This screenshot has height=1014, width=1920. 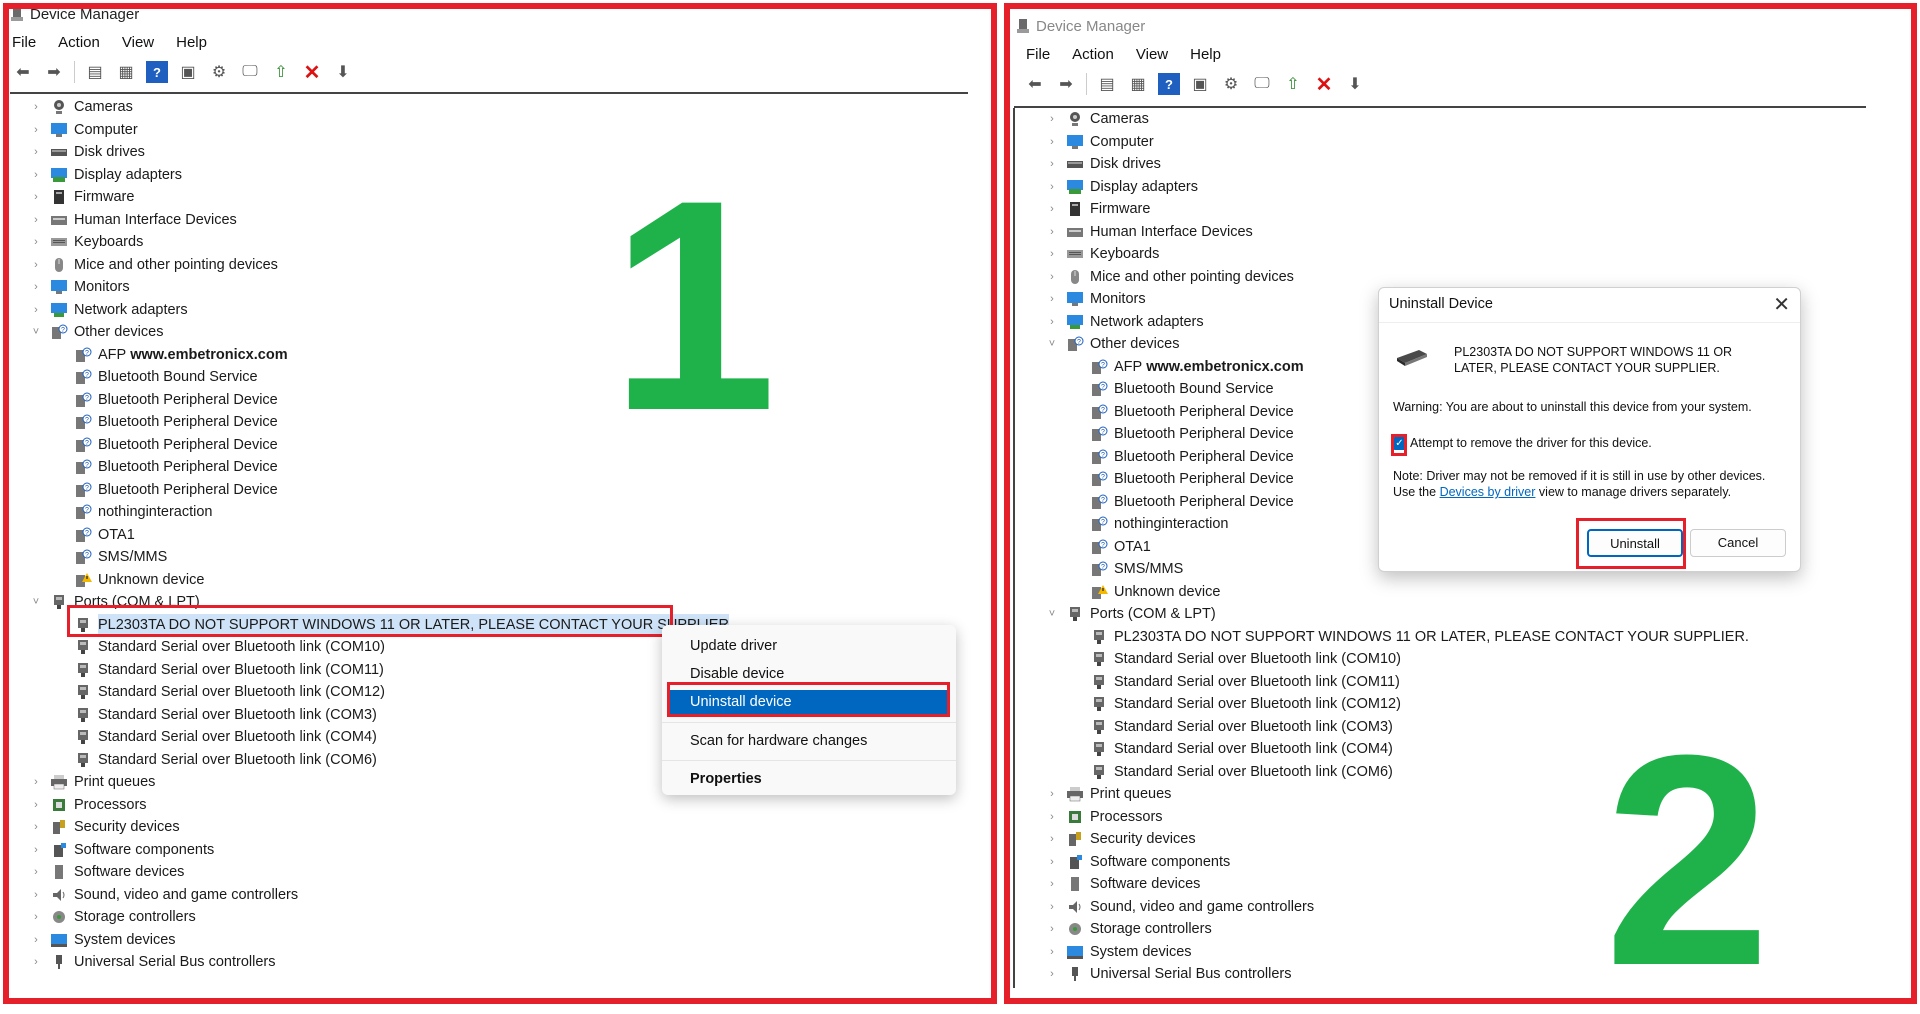 What do you see at coordinates (191, 42) in the screenshot?
I see `menu-help: Help` at bounding box center [191, 42].